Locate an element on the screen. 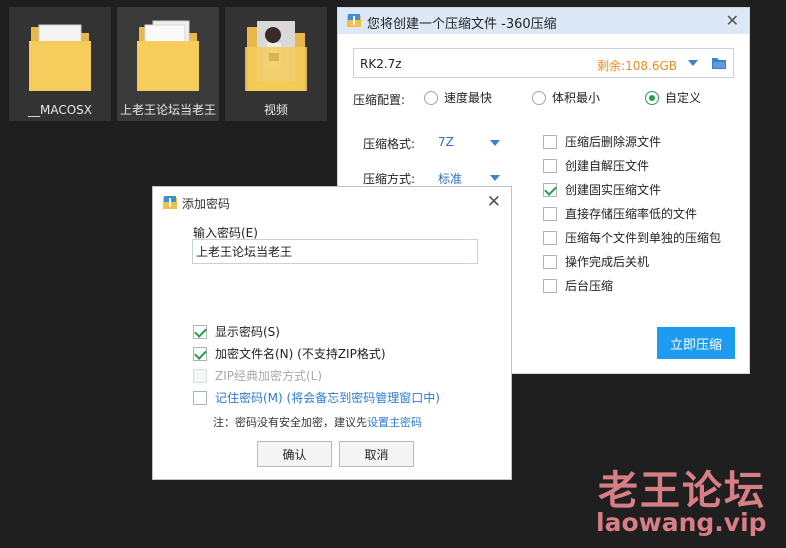 The image size is (786, 548). option-separate-archives: 压缩每个文件到单独的压缩包 is located at coordinates (632, 237).